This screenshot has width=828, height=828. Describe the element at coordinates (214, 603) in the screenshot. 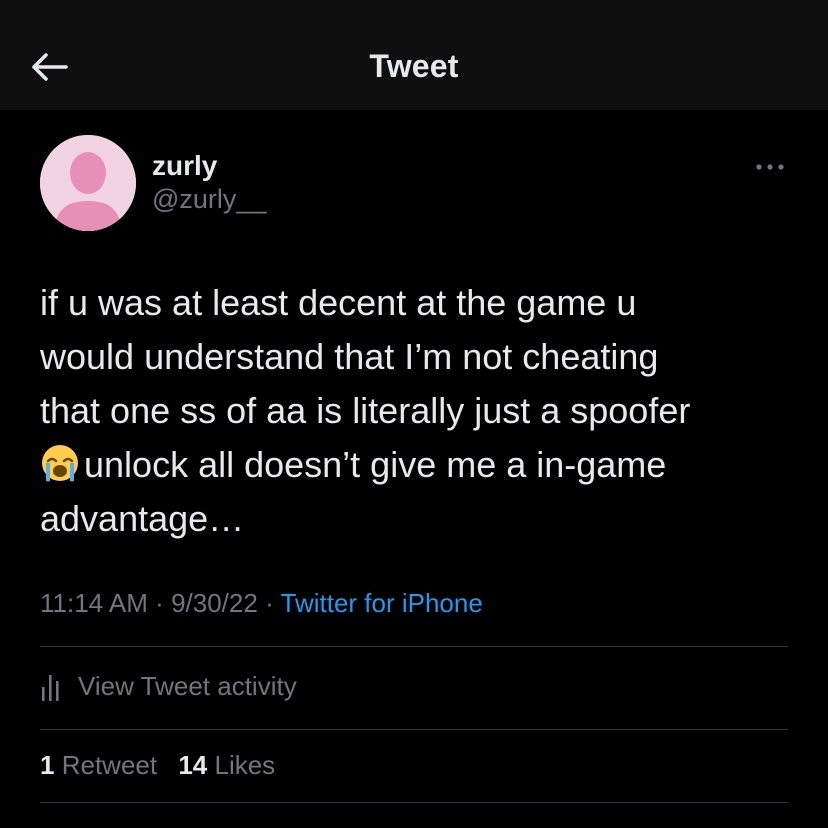

I see `tweet-date: 9/30/22` at that location.